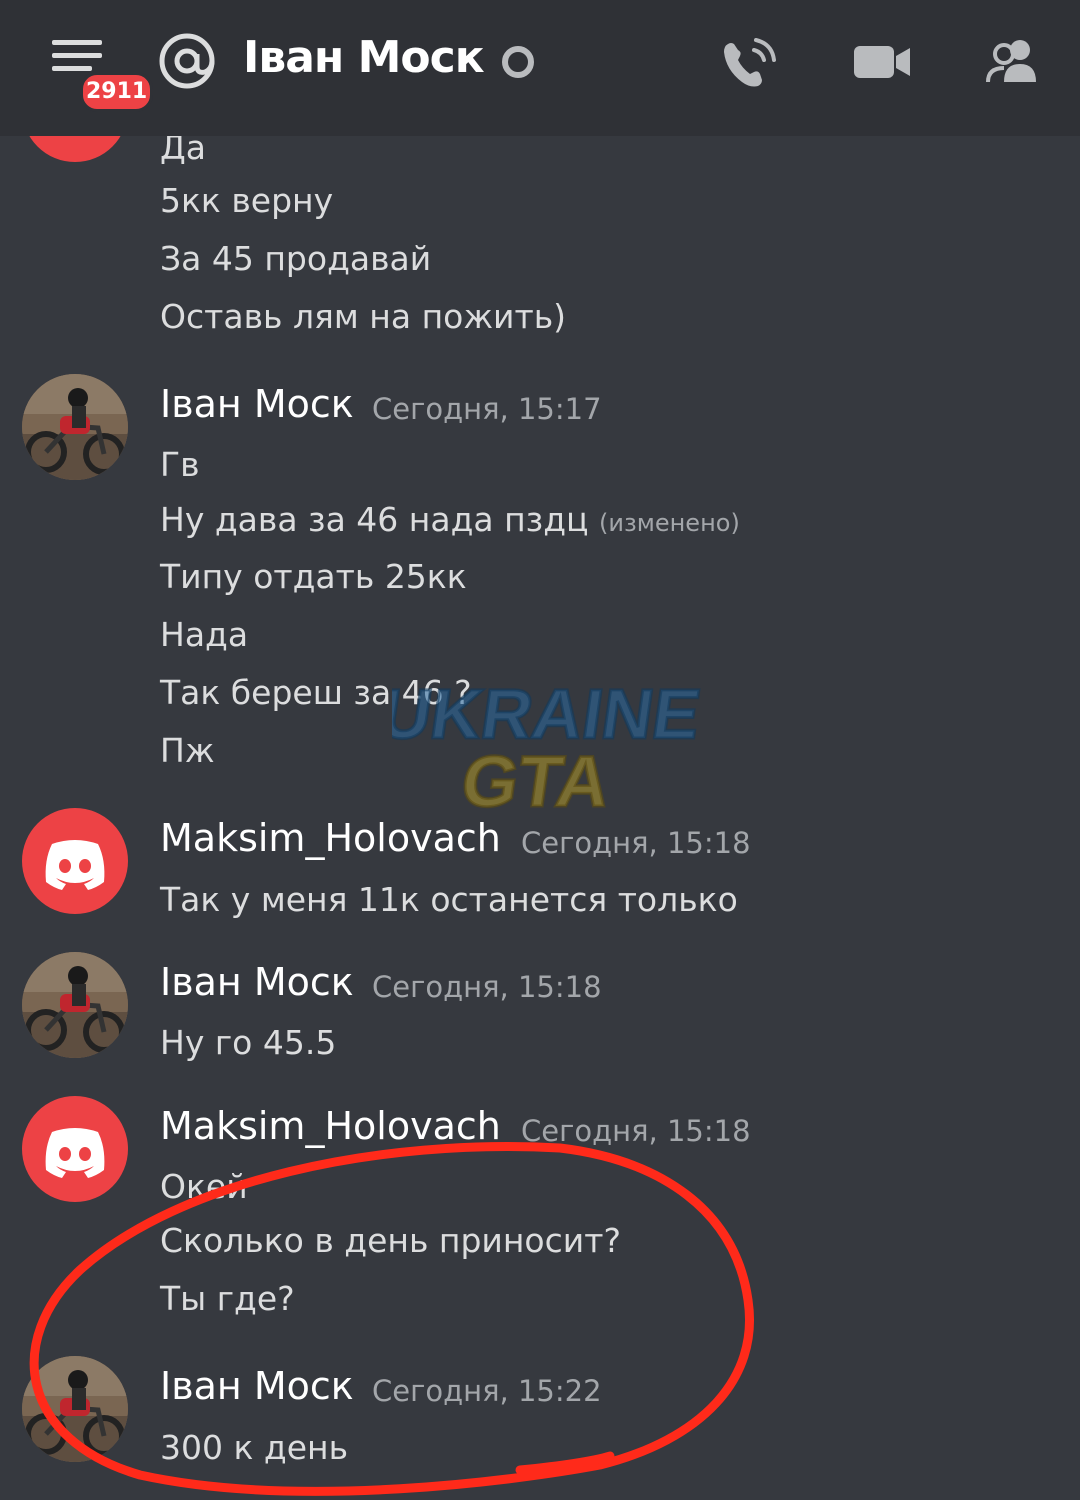 The height and width of the screenshot is (1500, 1080). I want to click on message-line: Окей, so click(204, 1186).